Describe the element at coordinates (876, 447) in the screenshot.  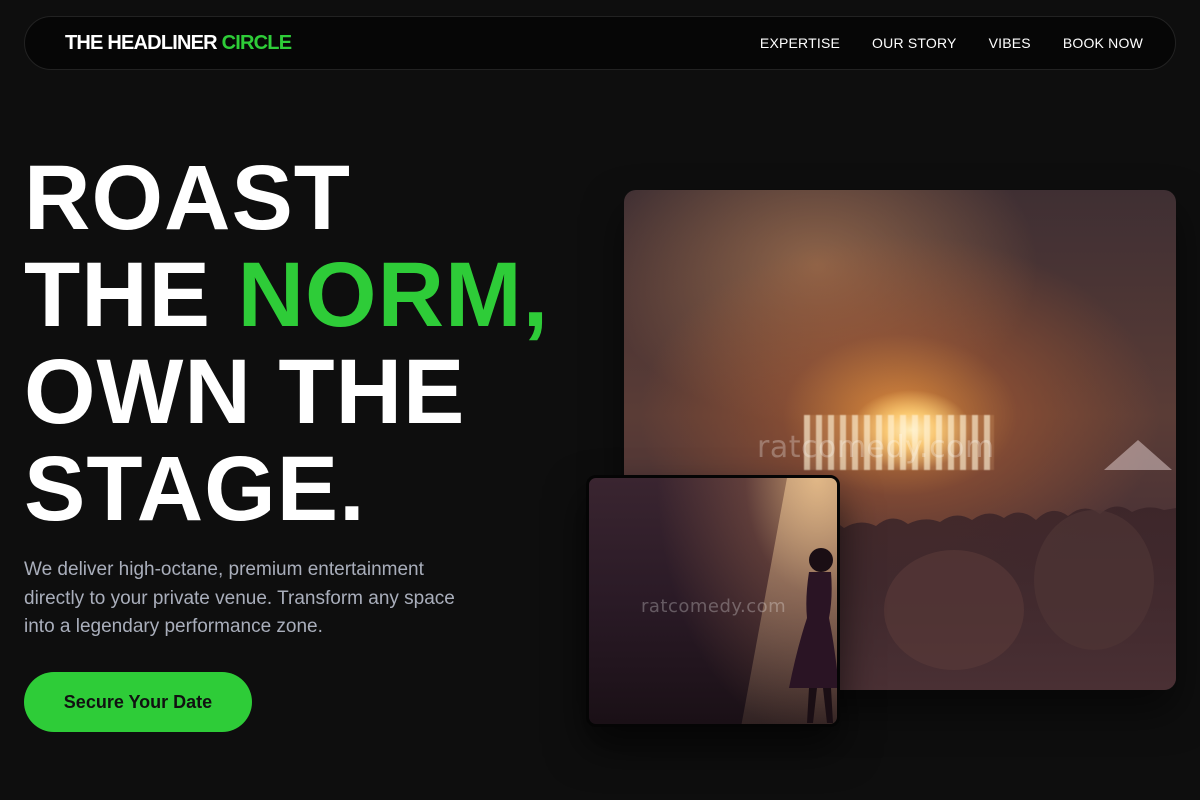
I see `concert-watermark: ratcomedy.com` at that location.